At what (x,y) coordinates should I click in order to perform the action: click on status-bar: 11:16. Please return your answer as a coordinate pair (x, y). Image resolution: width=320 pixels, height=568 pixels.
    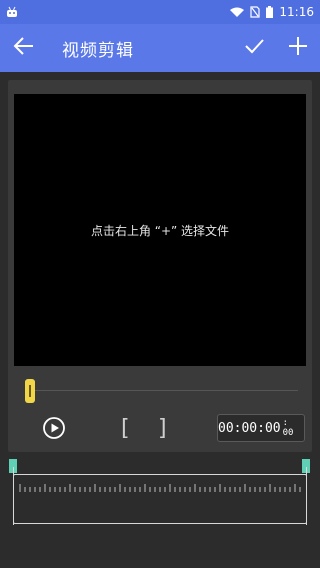
    Looking at the image, I should click on (160, 12).